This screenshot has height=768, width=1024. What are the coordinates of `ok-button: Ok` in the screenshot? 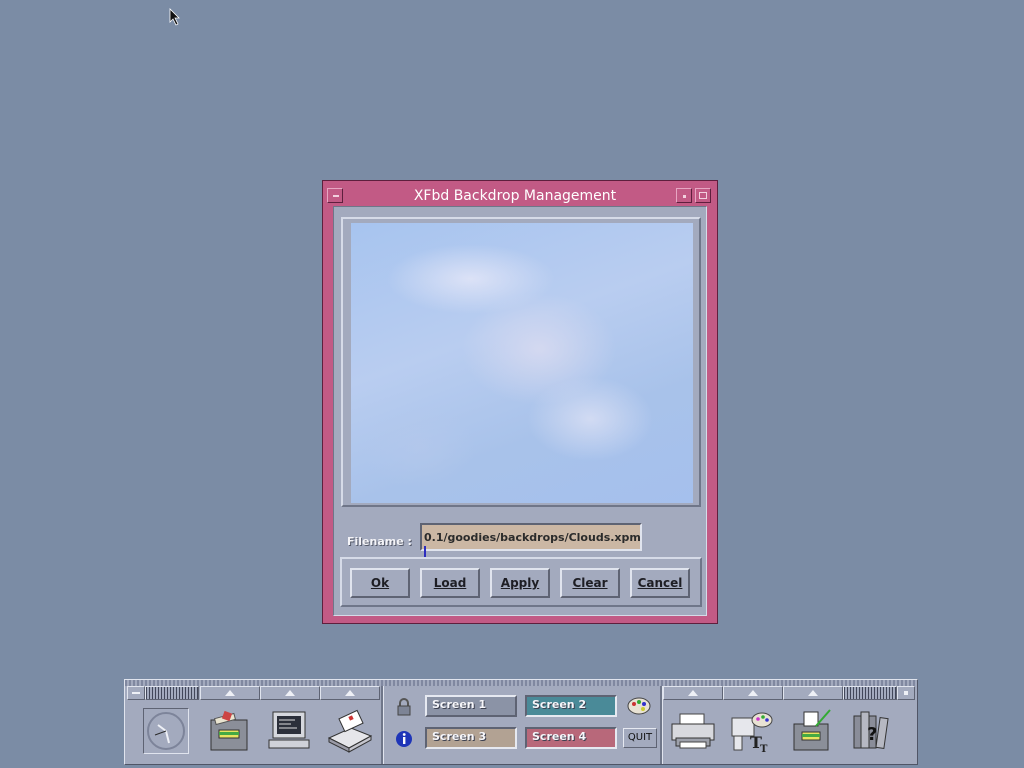 It's located at (380, 583).